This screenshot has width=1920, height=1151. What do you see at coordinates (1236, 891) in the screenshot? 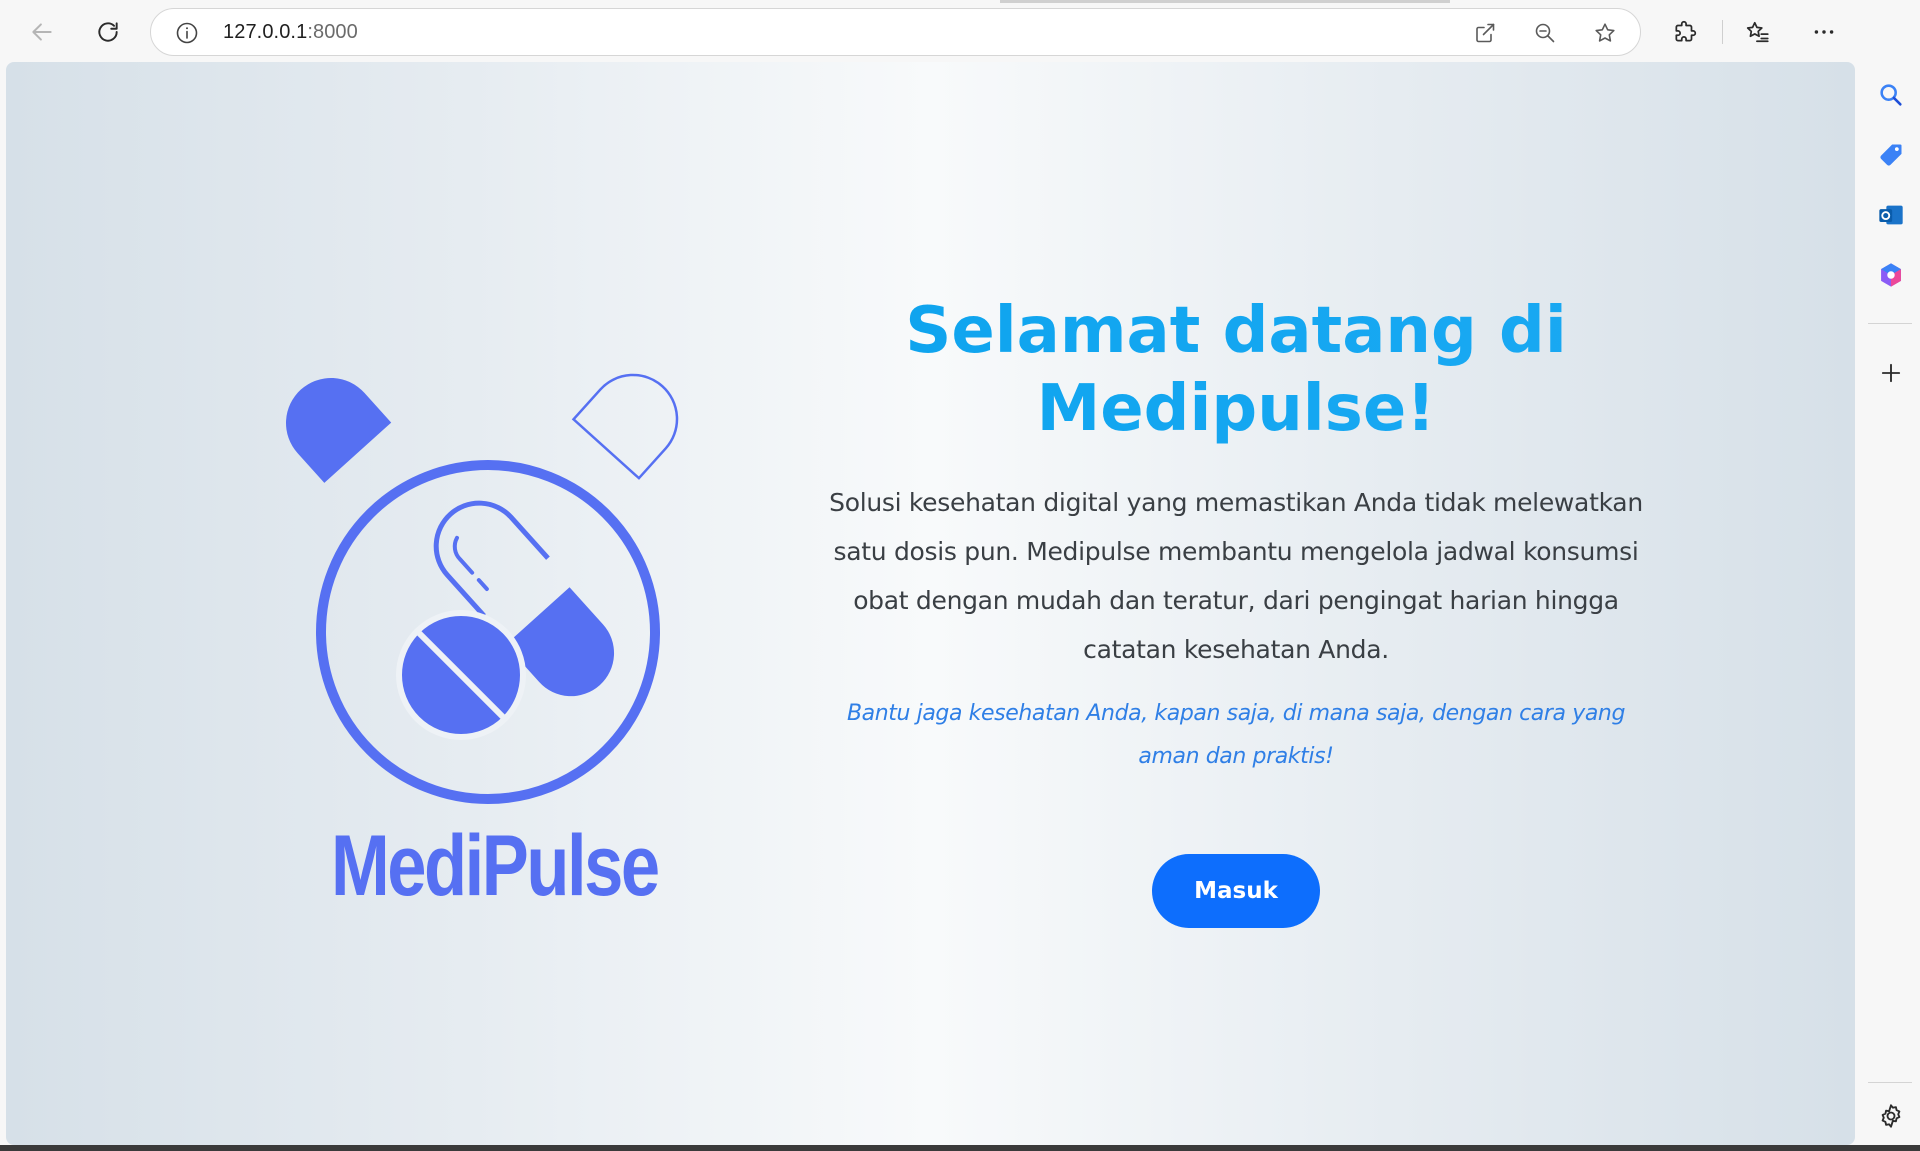
I see `login-button: Masuk` at bounding box center [1236, 891].